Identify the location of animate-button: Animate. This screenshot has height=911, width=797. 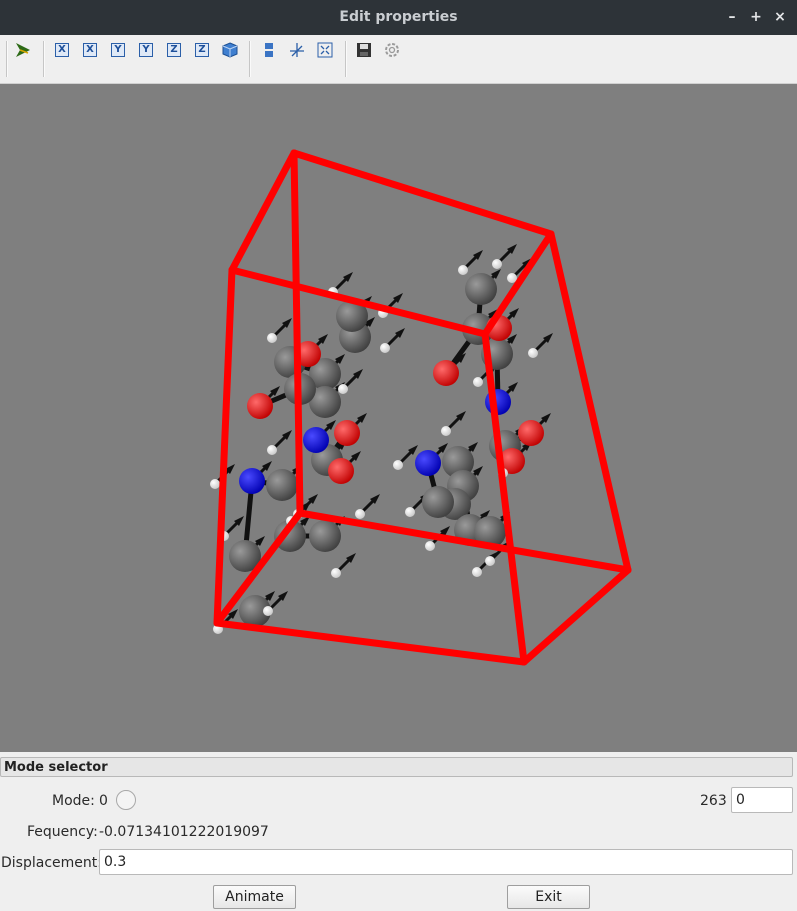
(254, 897).